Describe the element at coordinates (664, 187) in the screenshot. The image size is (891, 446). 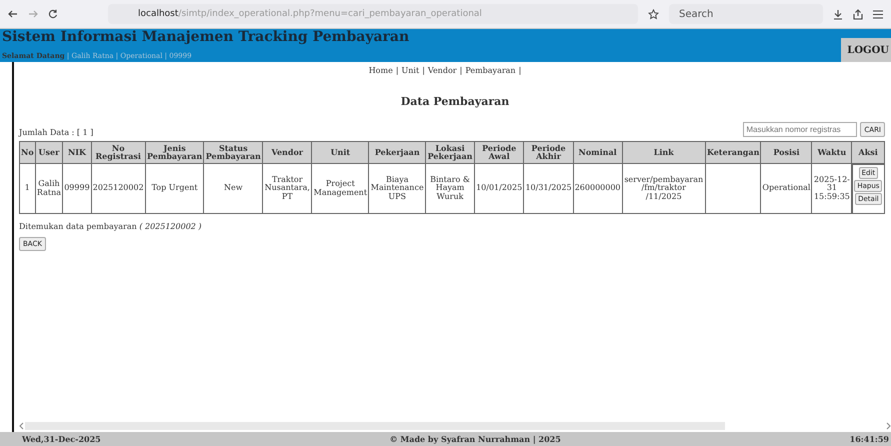
I see `table-cell: server/pembayaran /fm/traktor /11/2025` at that location.